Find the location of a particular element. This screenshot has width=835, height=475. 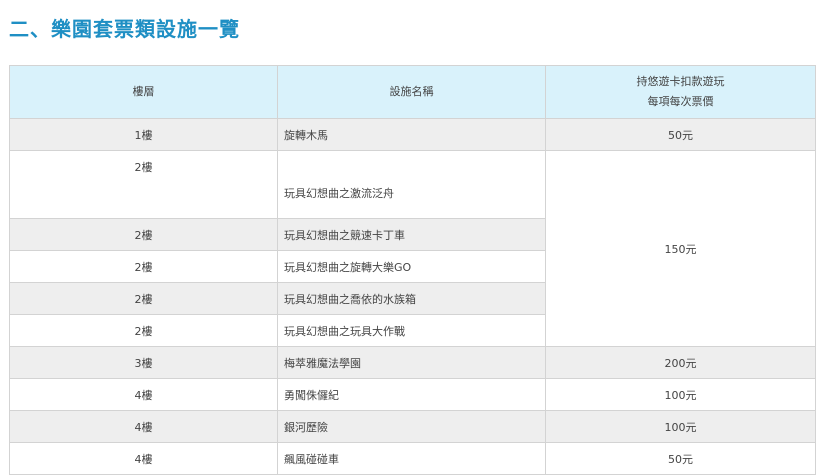

facility-name-cell: 玩具幻想曲之旋轉大樂GO is located at coordinates (411, 266).